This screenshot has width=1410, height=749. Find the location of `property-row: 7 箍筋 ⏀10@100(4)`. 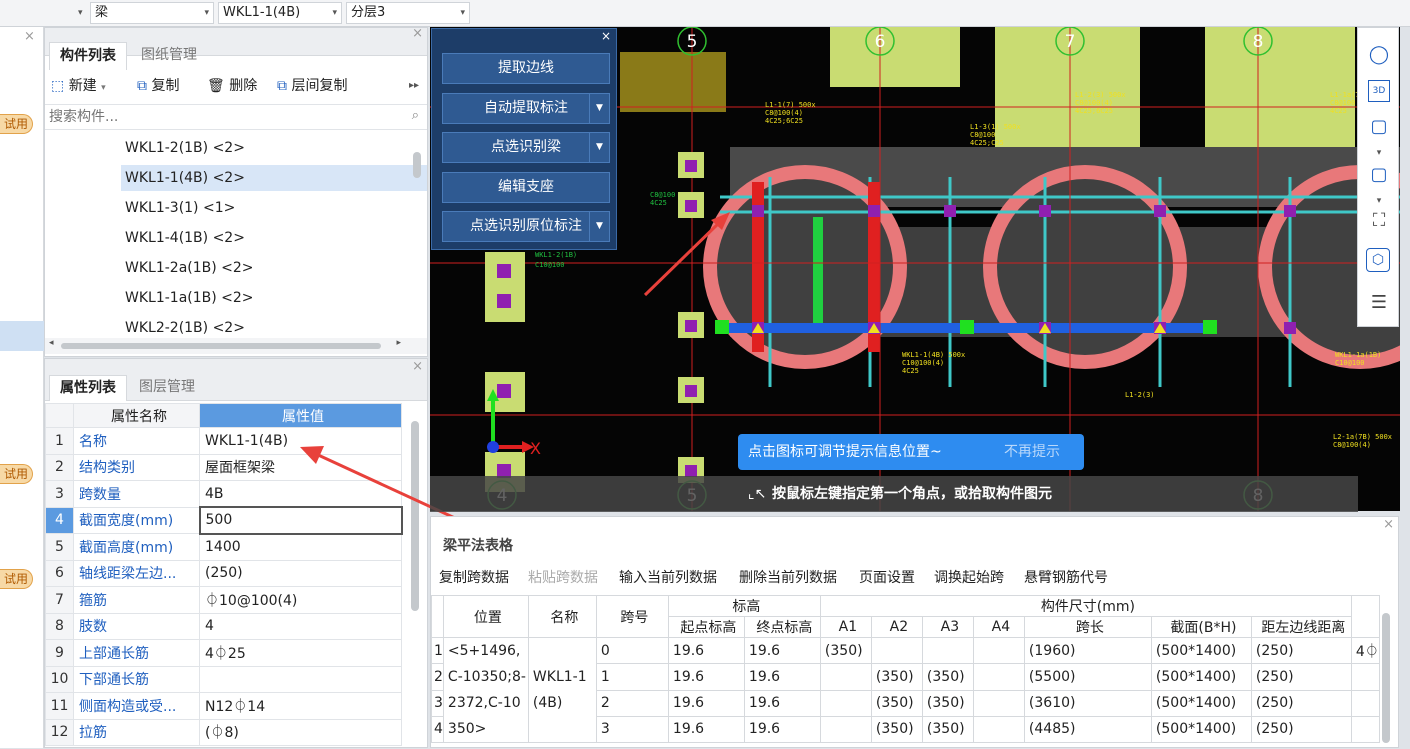

property-row: 7 箍筋 ⏀10@100(4) is located at coordinates (223, 600).